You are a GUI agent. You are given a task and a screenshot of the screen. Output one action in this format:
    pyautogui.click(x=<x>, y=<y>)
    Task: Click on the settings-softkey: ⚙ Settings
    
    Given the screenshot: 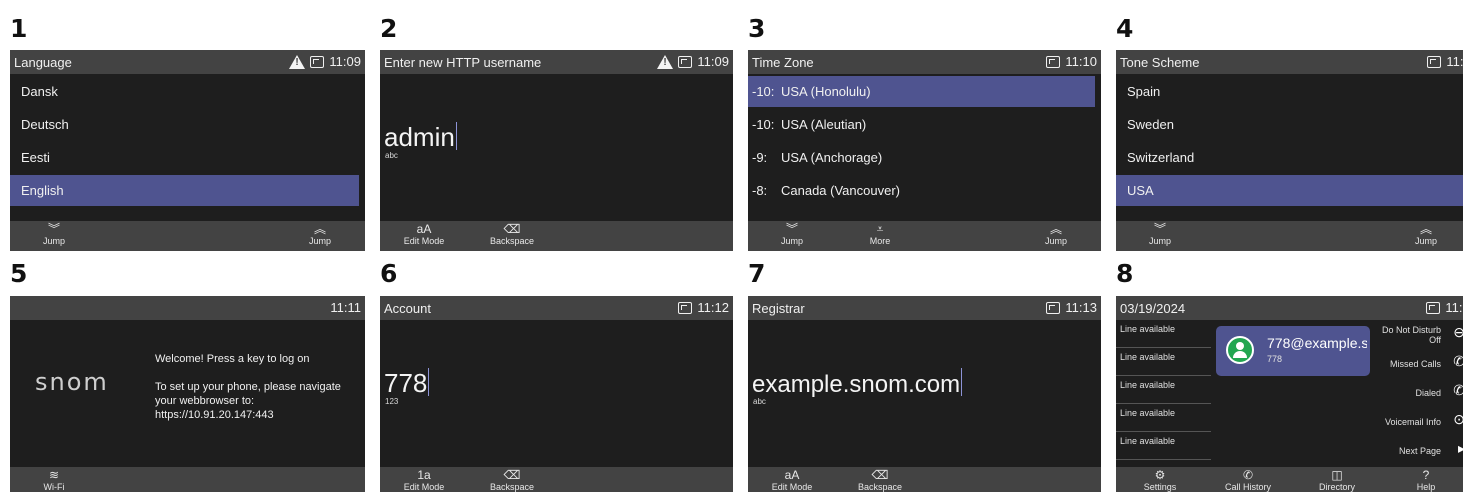 What is the action you would take?
    pyautogui.click(x=1160, y=480)
    